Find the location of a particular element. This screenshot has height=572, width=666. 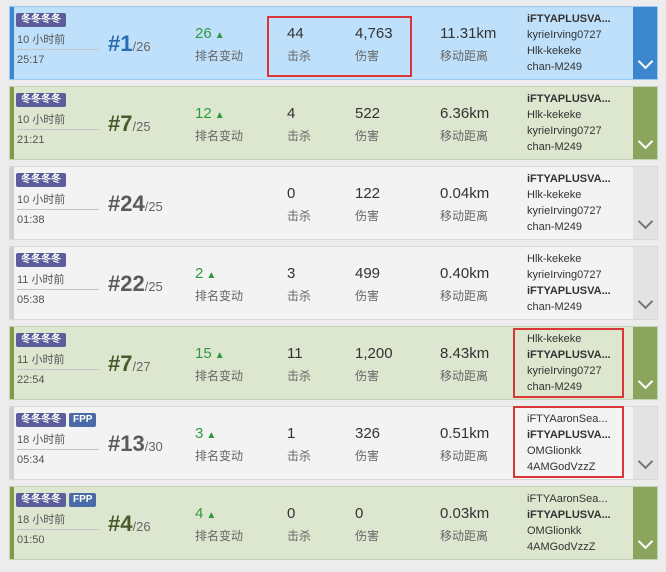

damage-value: 0 is located at coordinates (359, 513).